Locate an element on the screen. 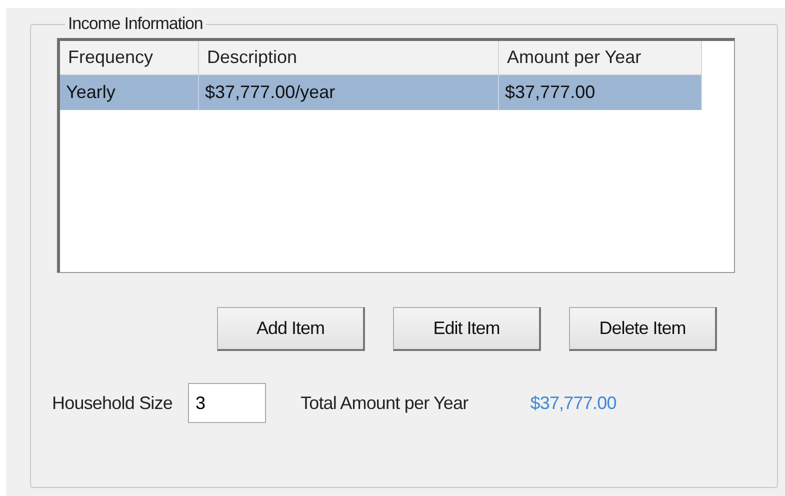  item-button: Add Item is located at coordinates (291, 329).